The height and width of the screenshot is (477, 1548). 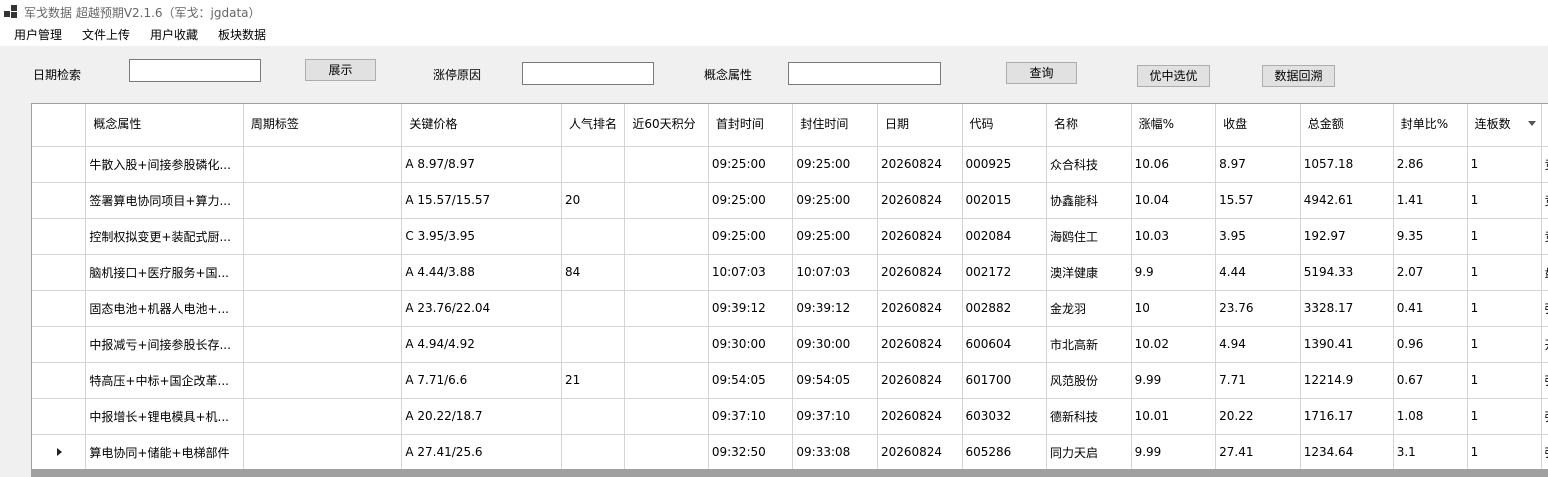 What do you see at coordinates (481, 125) in the screenshot?
I see `column-header: 关键价格` at bounding box center [481, 125].